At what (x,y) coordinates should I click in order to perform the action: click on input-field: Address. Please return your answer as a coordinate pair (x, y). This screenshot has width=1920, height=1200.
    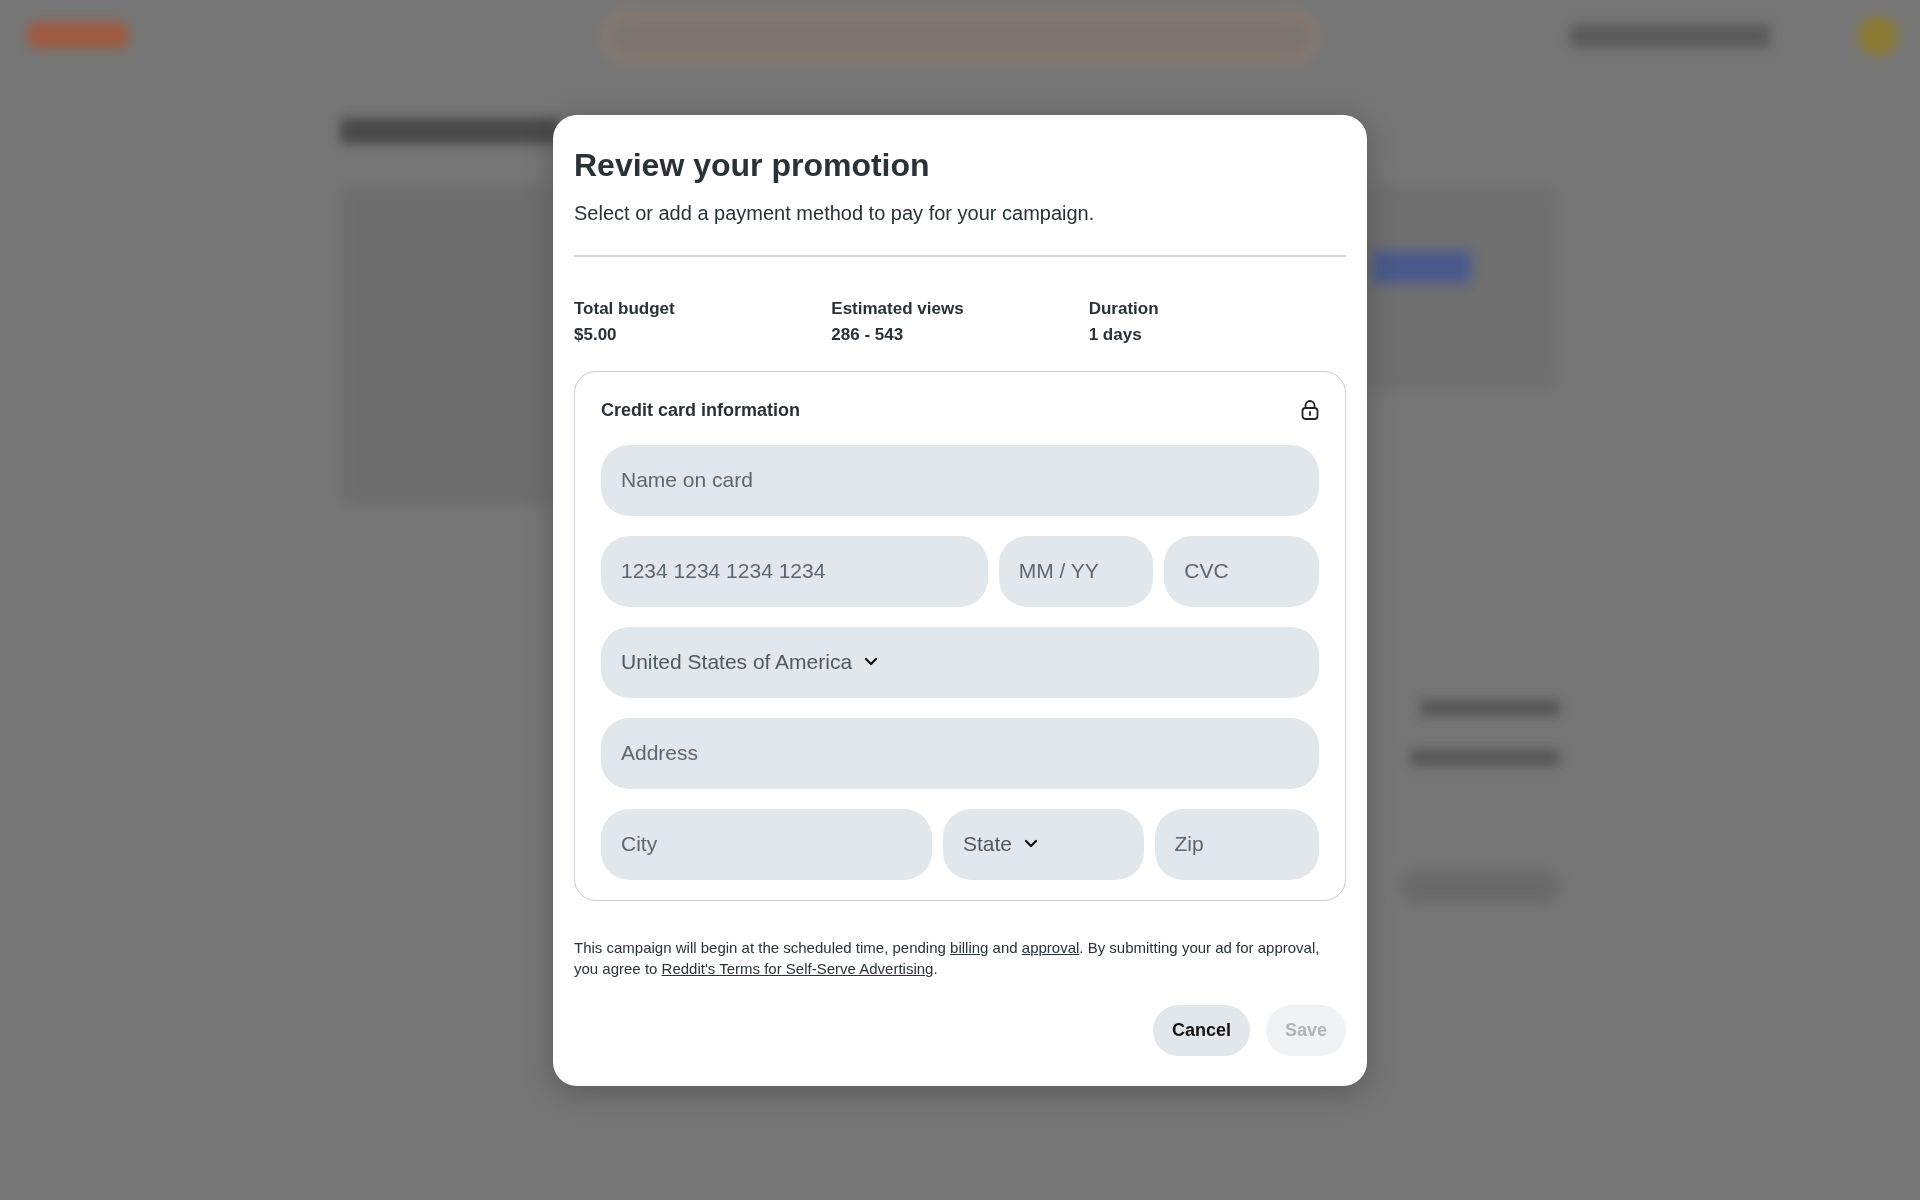
    Looking at the image, I should click on (960, 753).